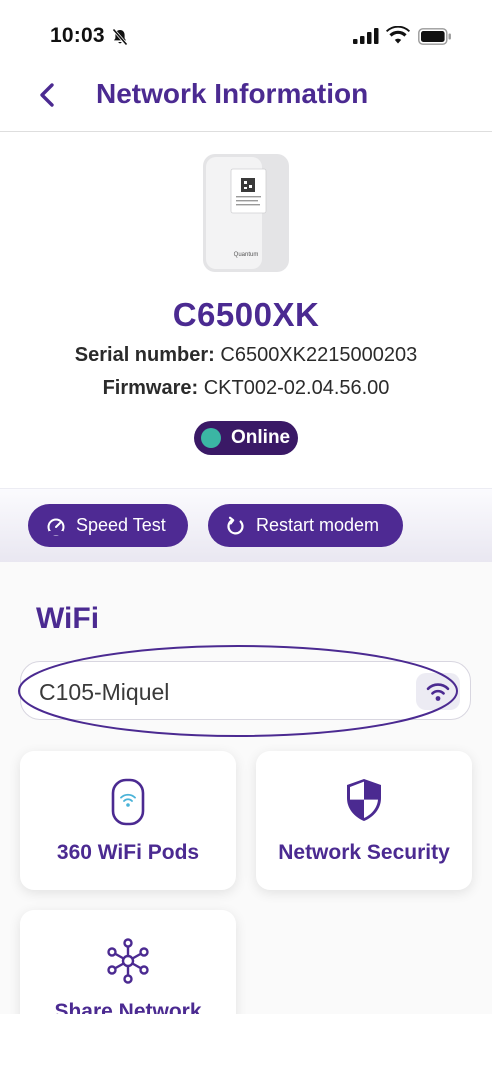  I want to click on wifi-section-heading: WiFi, so click(68, 618).